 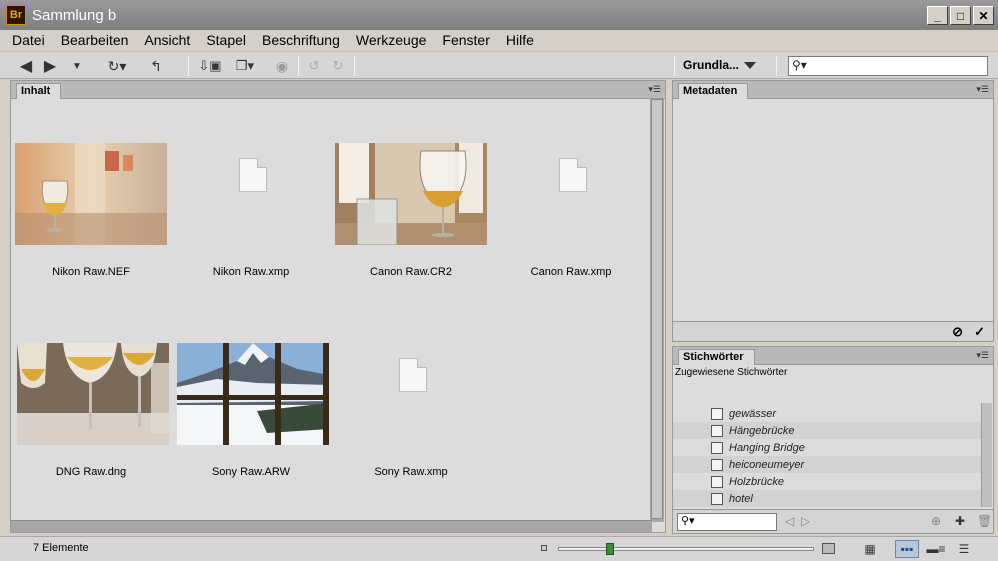 I want to click on tab-stichwoerter: Stichwörter, so click(x=716, y=357).